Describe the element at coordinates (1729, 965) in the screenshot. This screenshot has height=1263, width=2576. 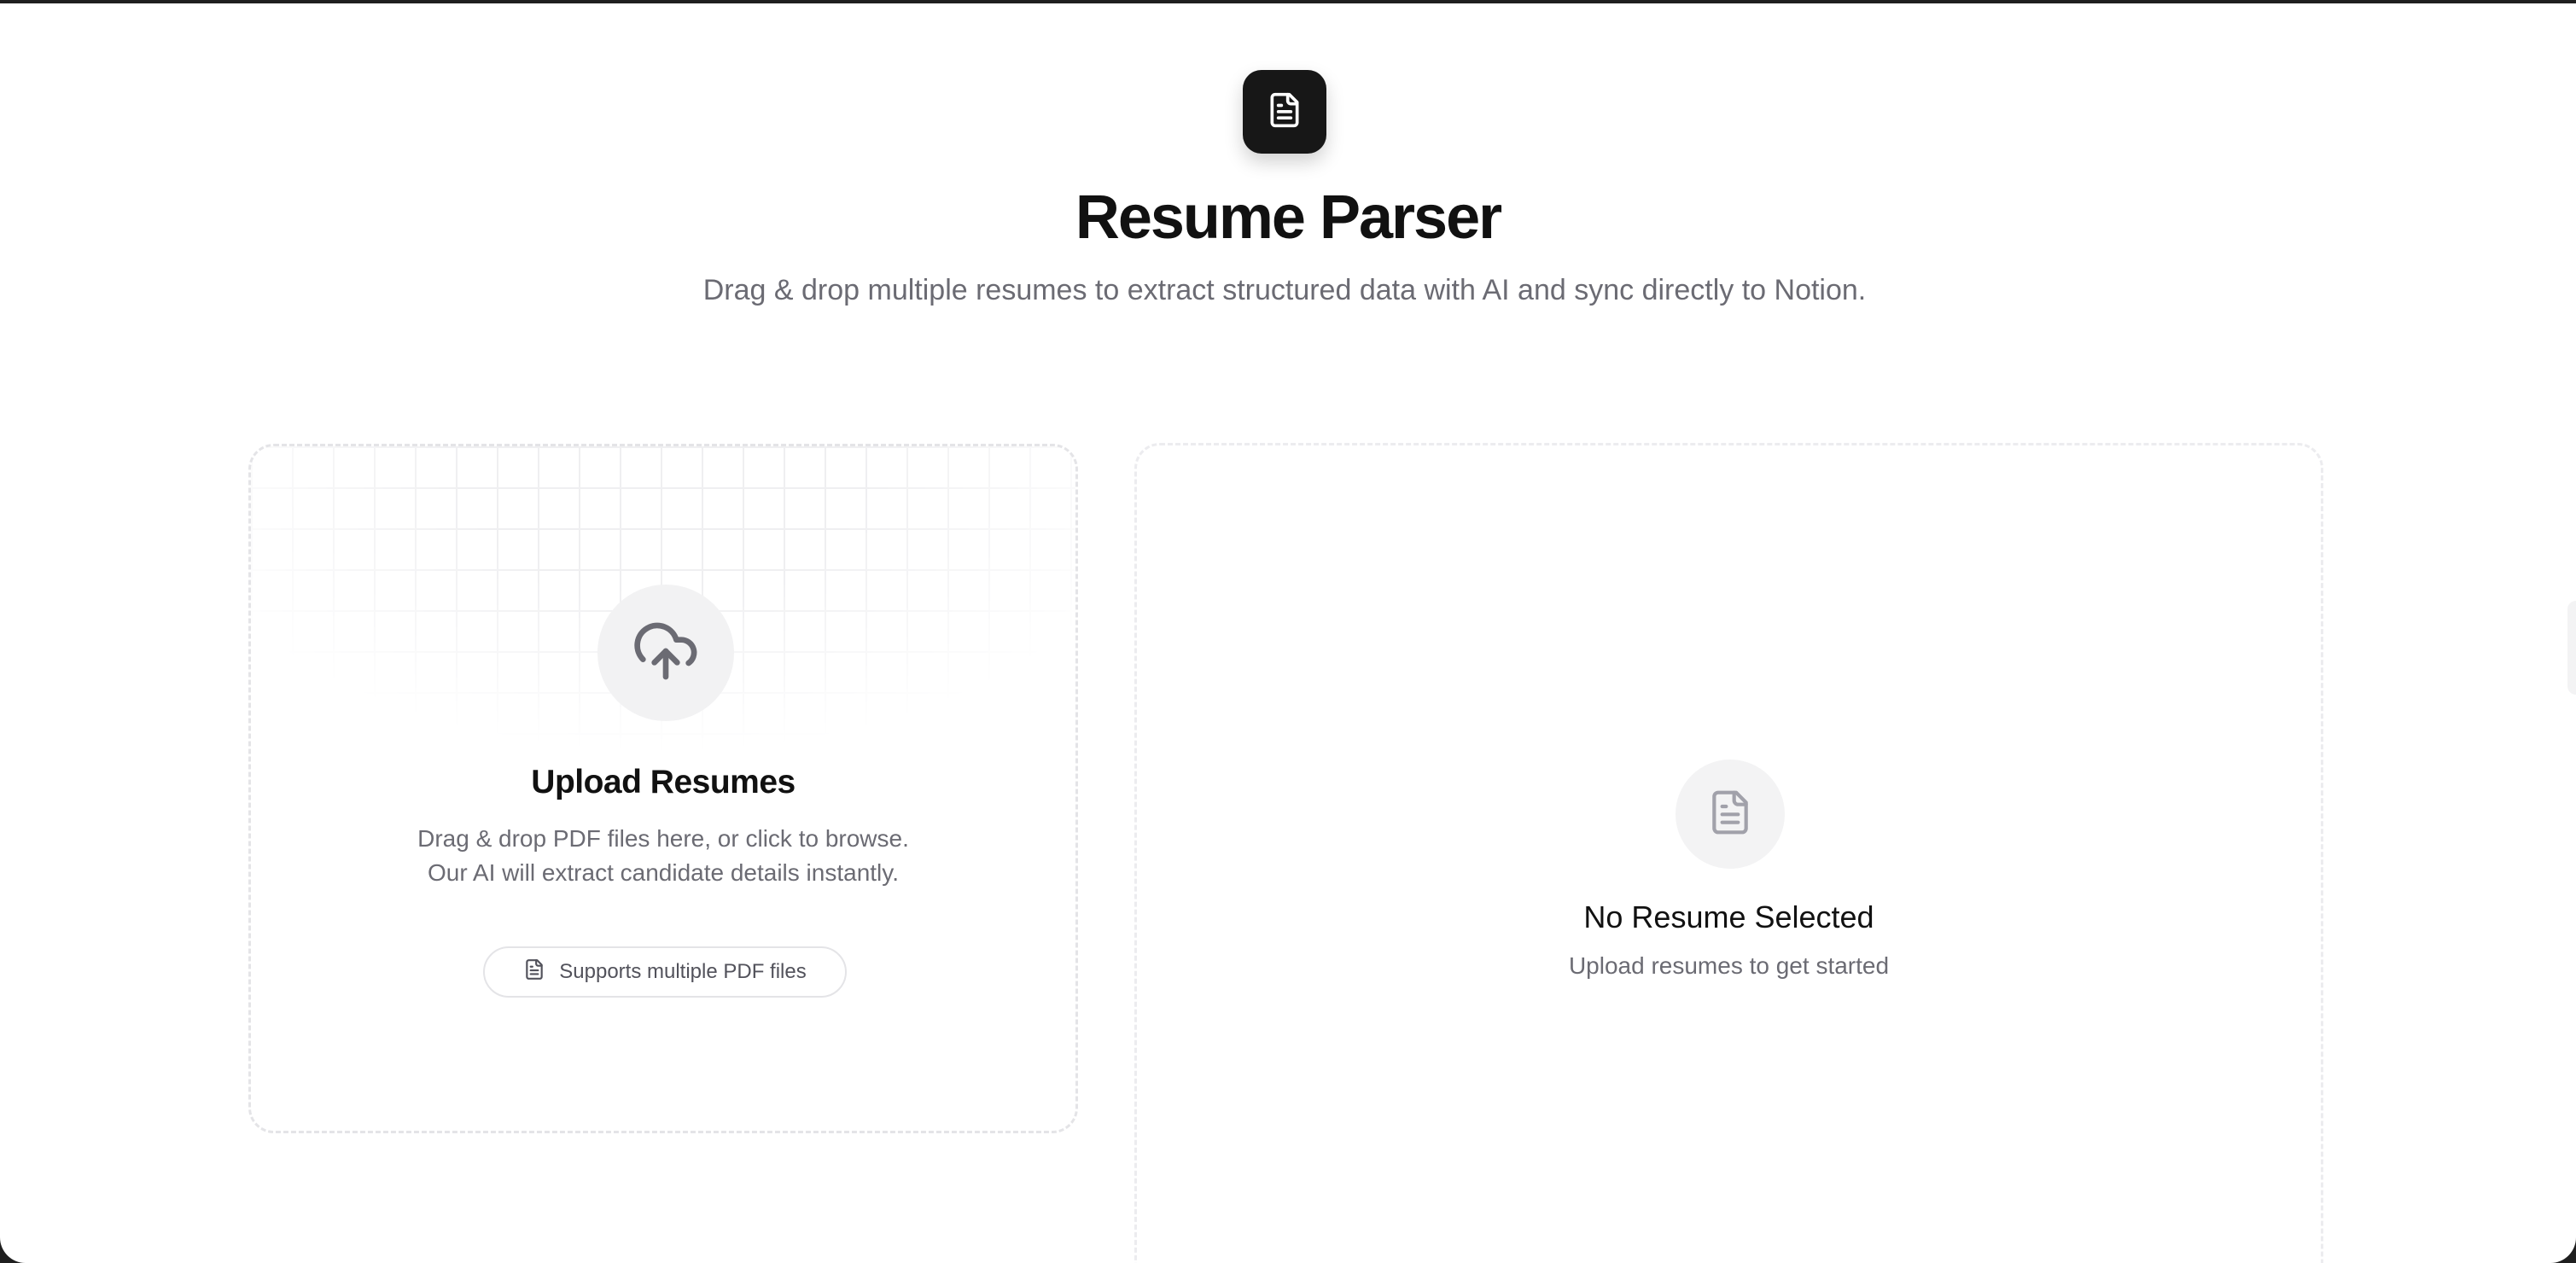
I see `empty-state-subtitle: Upload resumes to get started` at that location.